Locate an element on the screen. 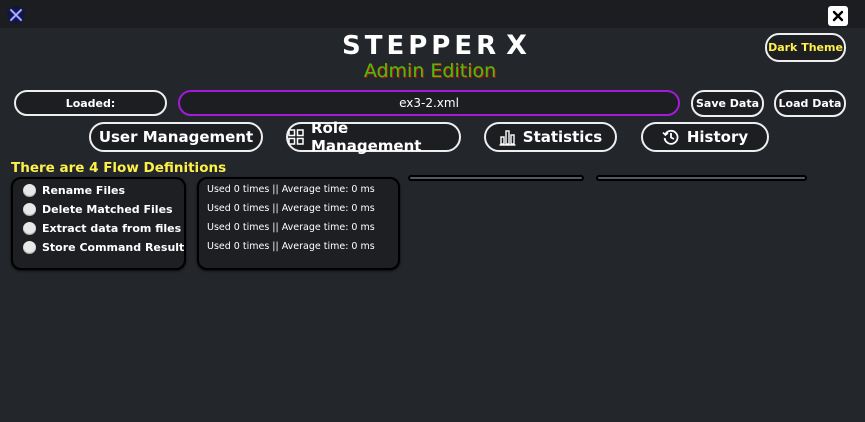 The height and width of the screenshot is (422, 865). statistics-button: Statistics is located at coordinates (550, 137).